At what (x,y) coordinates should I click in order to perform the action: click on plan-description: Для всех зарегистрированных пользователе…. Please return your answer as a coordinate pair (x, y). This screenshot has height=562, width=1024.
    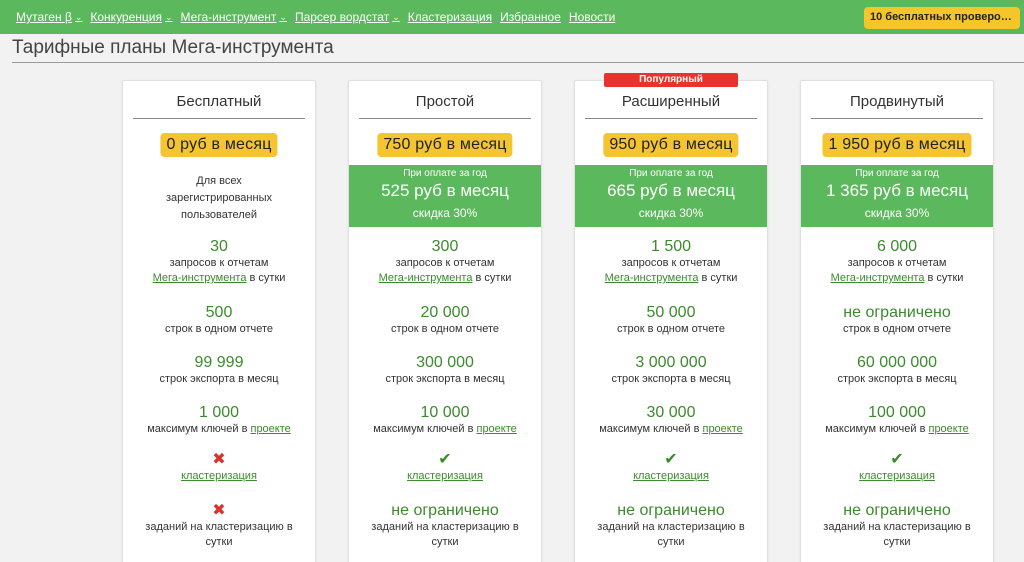
    Looking at the image, I should click on (219, 198).